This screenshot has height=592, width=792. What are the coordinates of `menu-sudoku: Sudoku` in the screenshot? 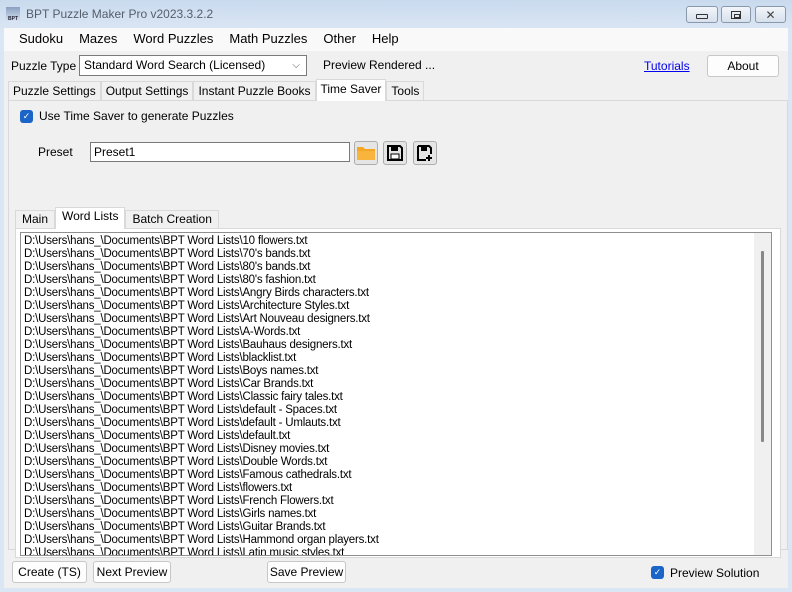 It's located at (37, 39).